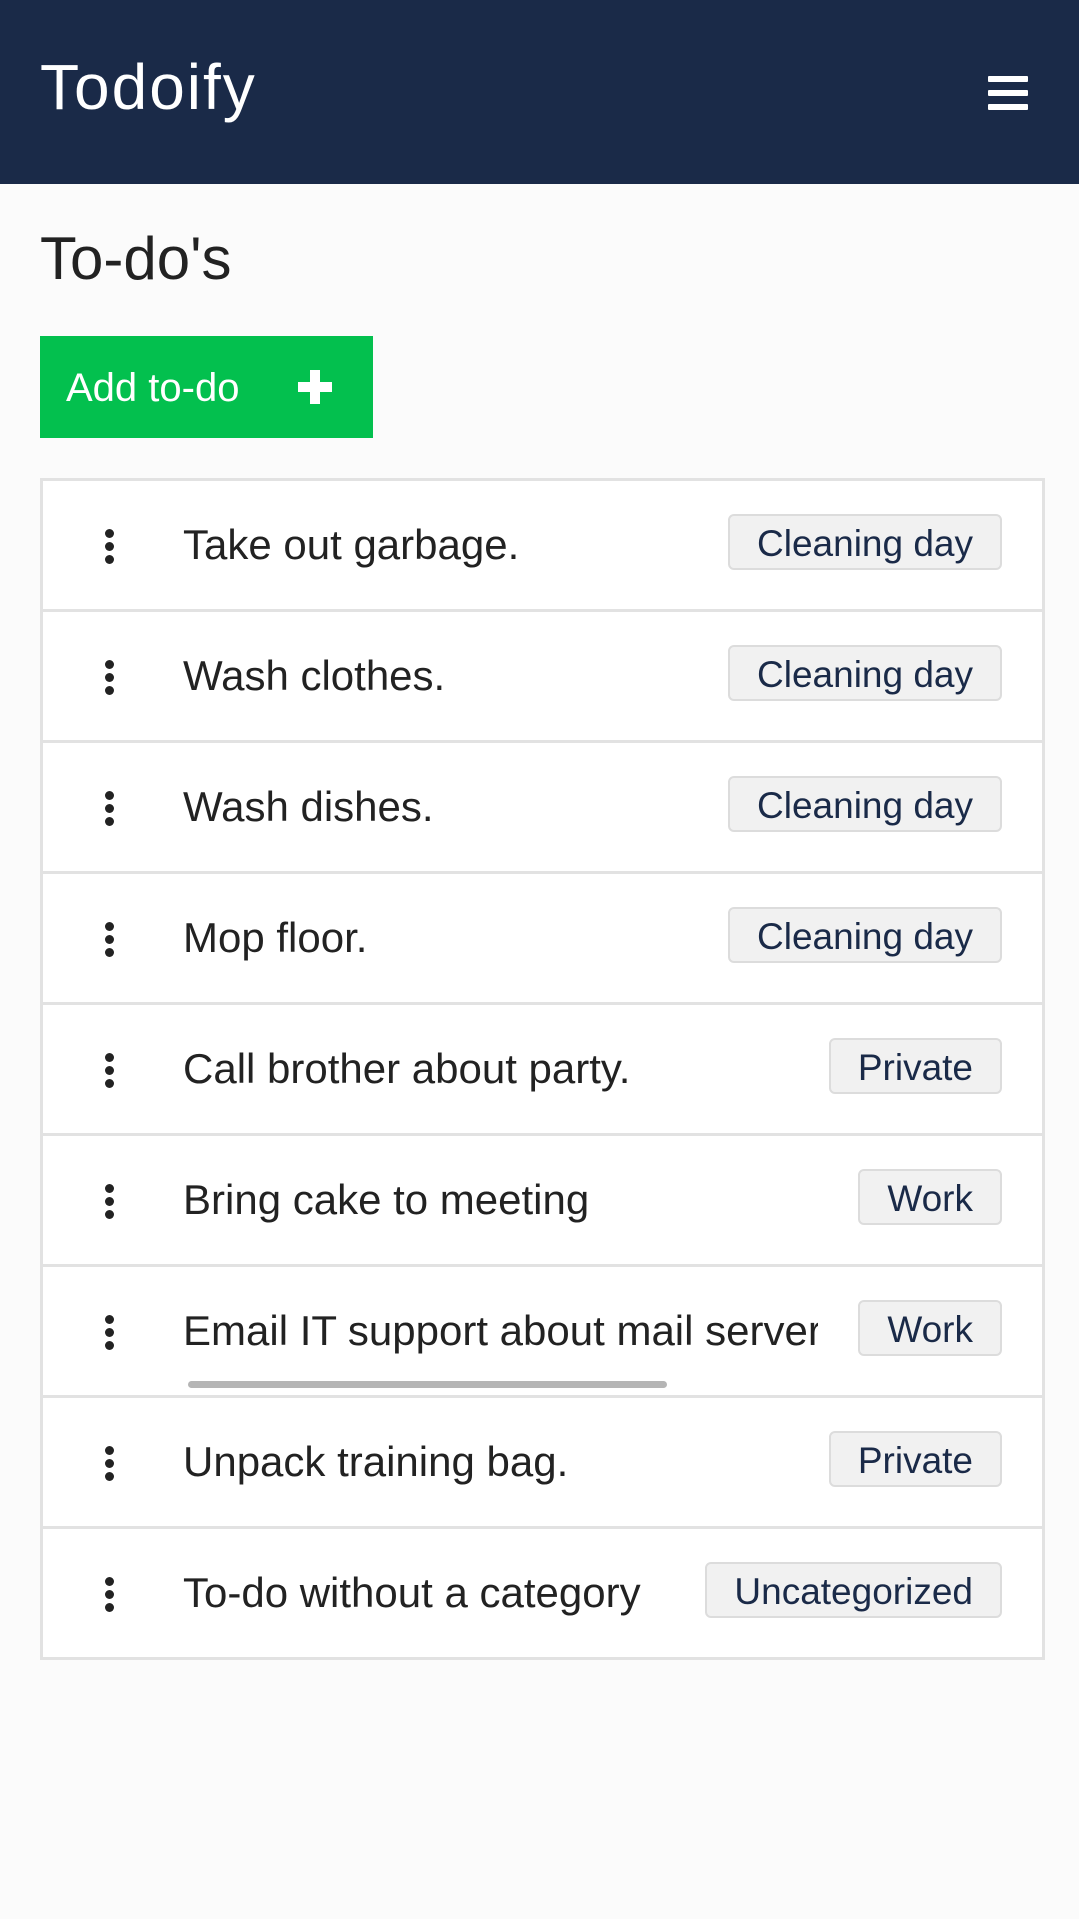 The image size is (1079, 1919). Describe the element at coordinates (500, 1331) in the screenshot. I see `todo-text: Email IT support about mail server` at that location.